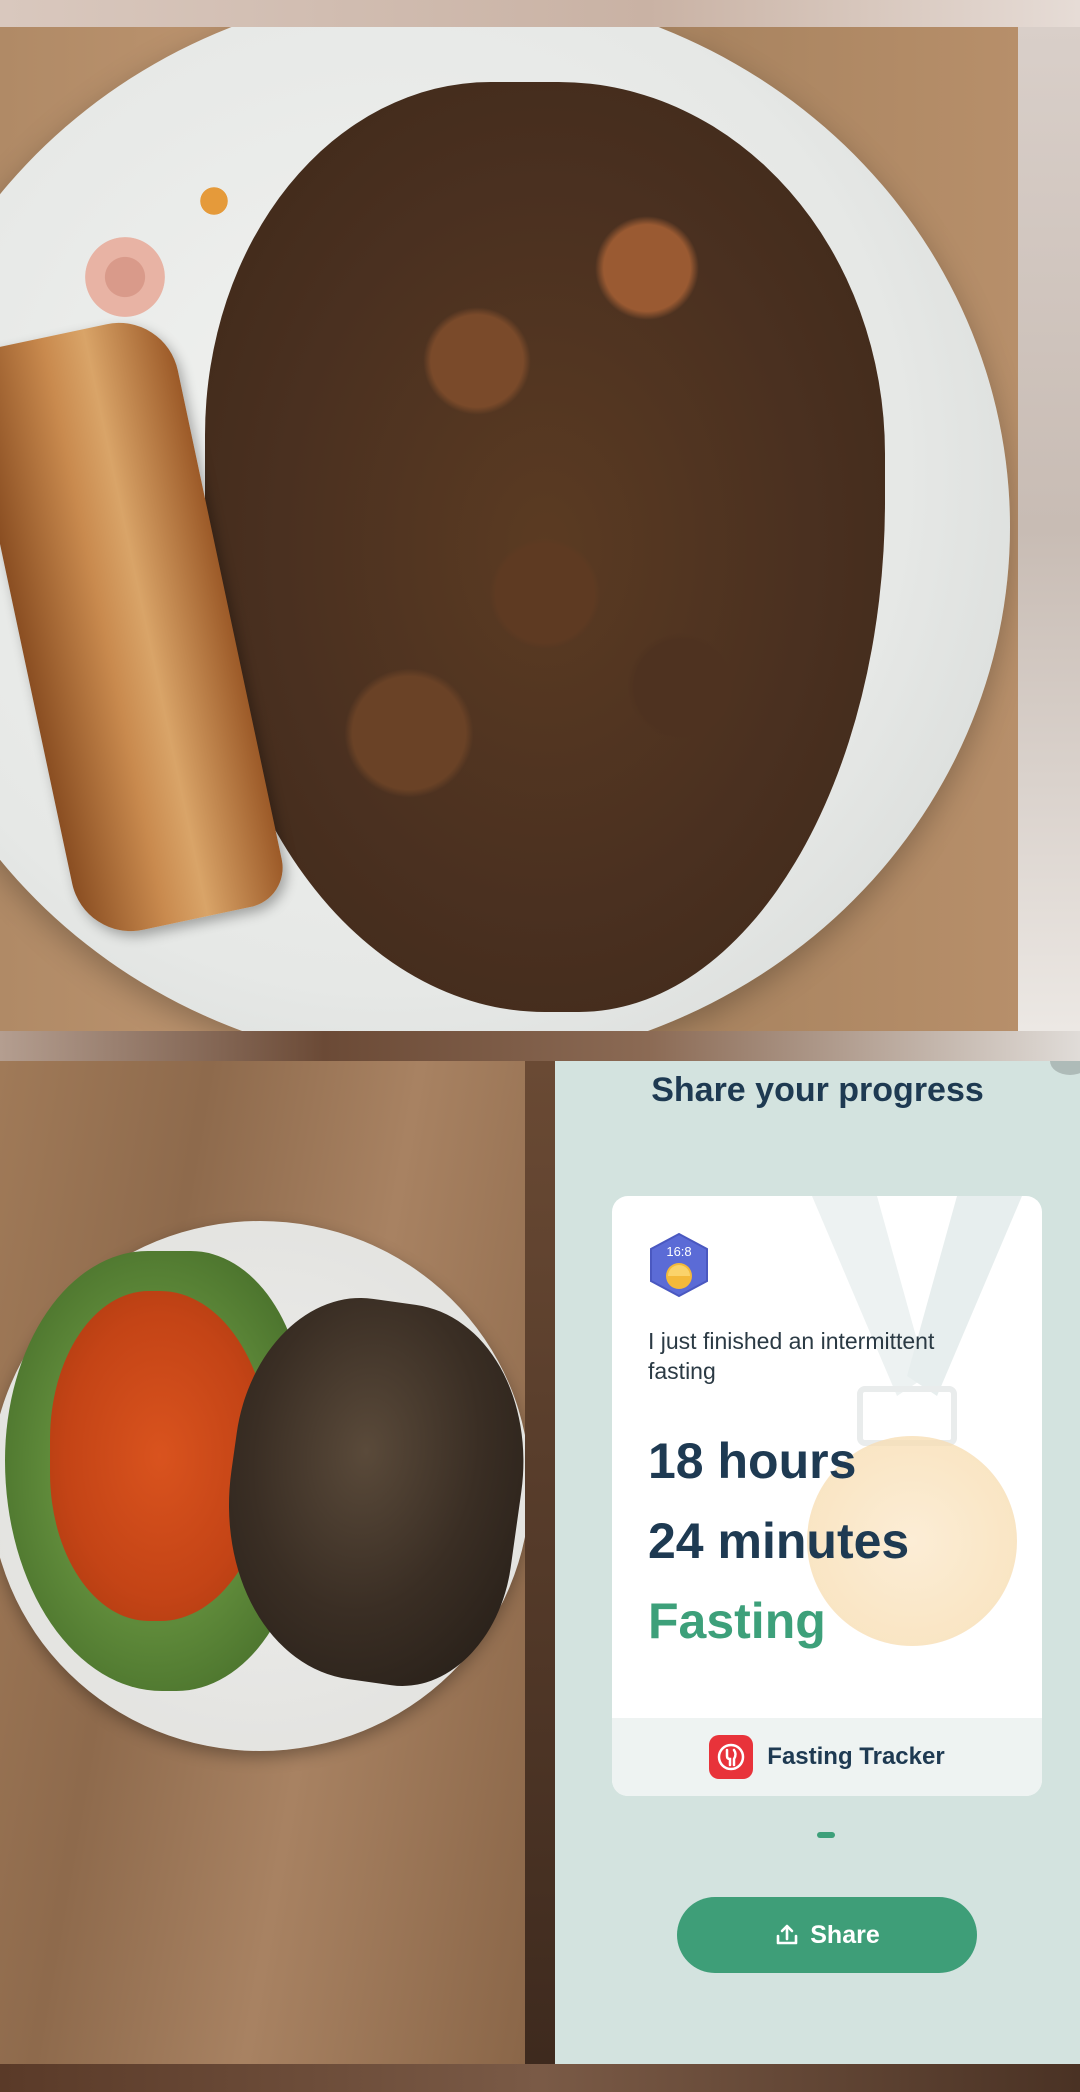 Image resolution: width=1080 pixels, height=2092 pixels. I want to click on upload-icon, so click(787, 1934).